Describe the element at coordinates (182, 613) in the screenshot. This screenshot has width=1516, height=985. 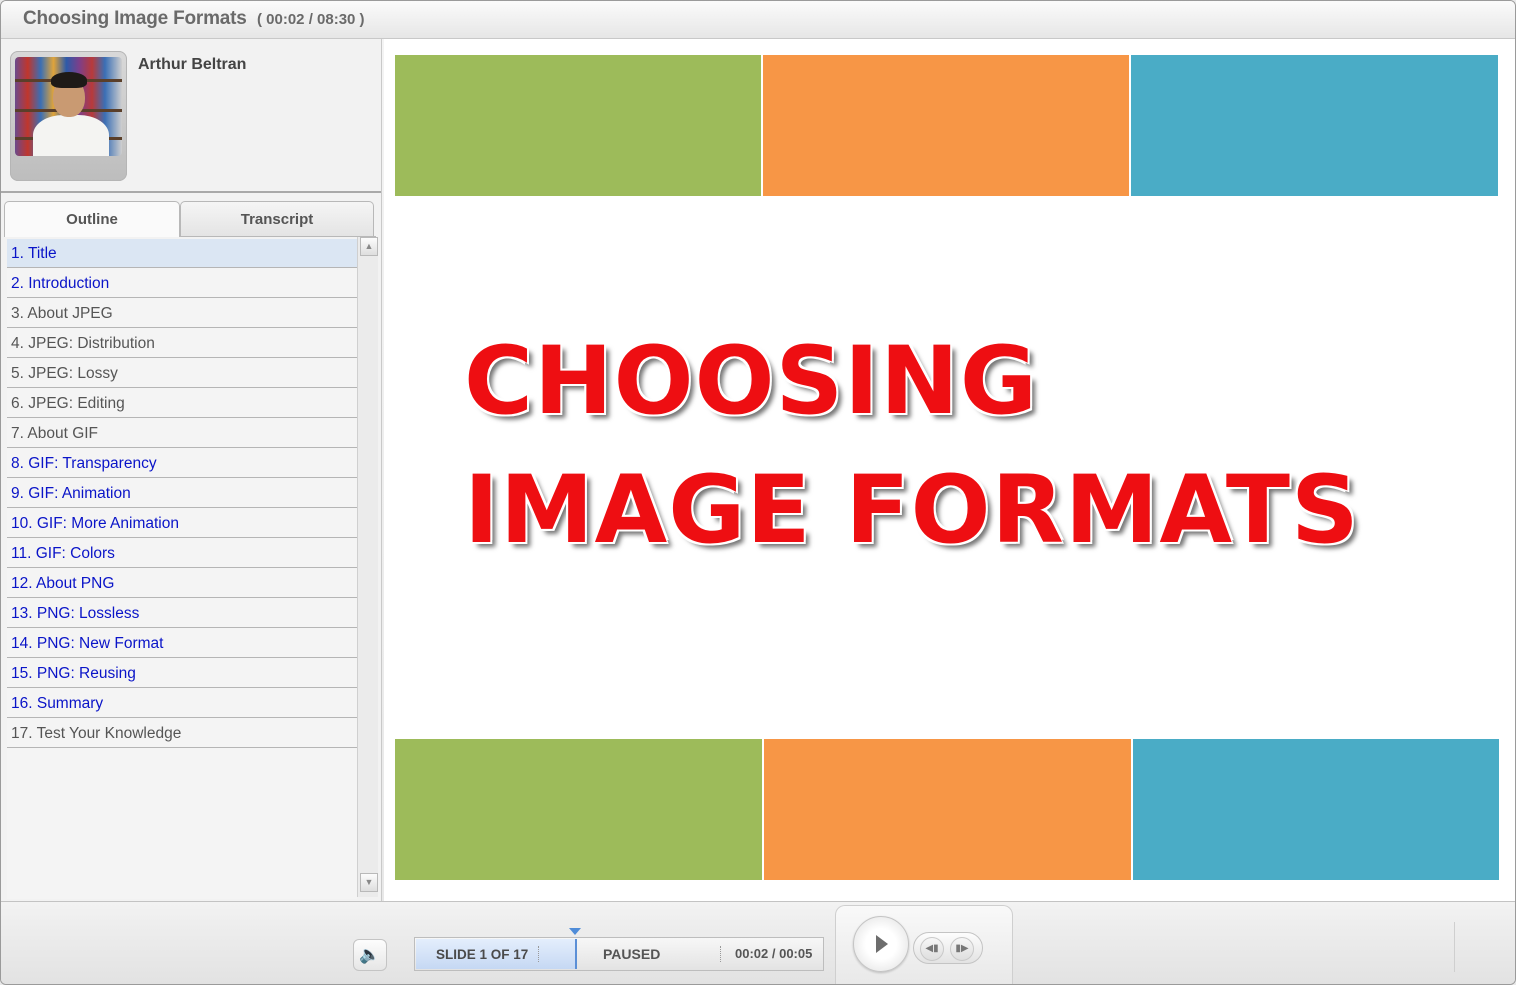
I see `outline-item: 13. PNG: Lossless` at that location.